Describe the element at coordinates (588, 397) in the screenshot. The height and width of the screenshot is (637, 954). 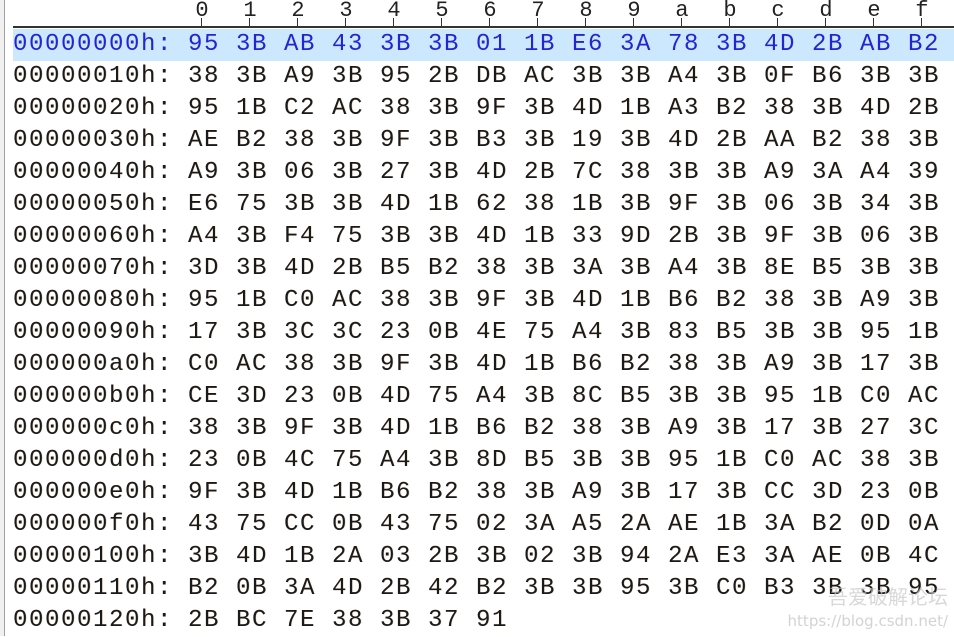
I see `hex-byte: 8C` at that location.